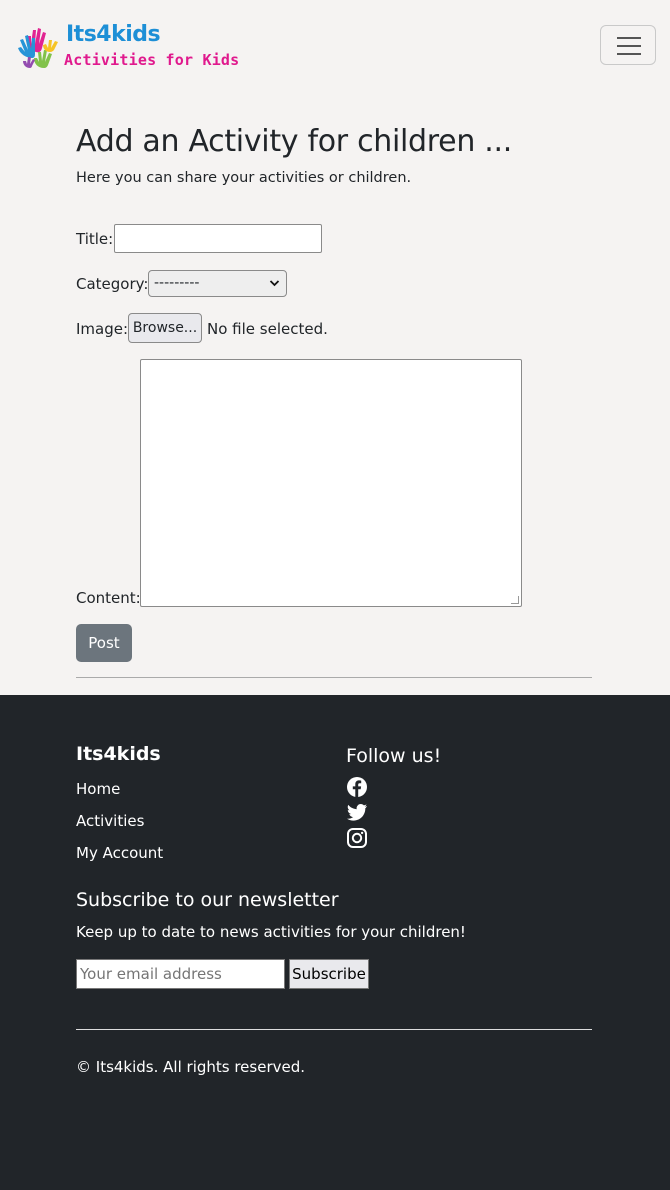 Image resolution: width=670 pixels, height=1190 pixels. I want to click on footer-link-home: Home, so click(119, 796).